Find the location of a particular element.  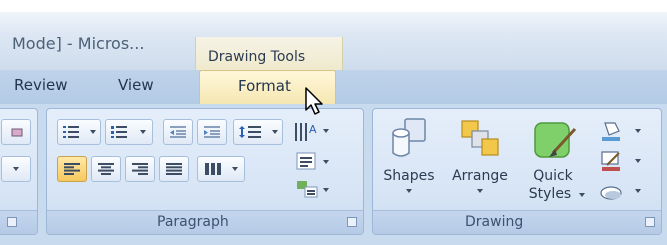

bullets-button is located at coordinates (79, 132).